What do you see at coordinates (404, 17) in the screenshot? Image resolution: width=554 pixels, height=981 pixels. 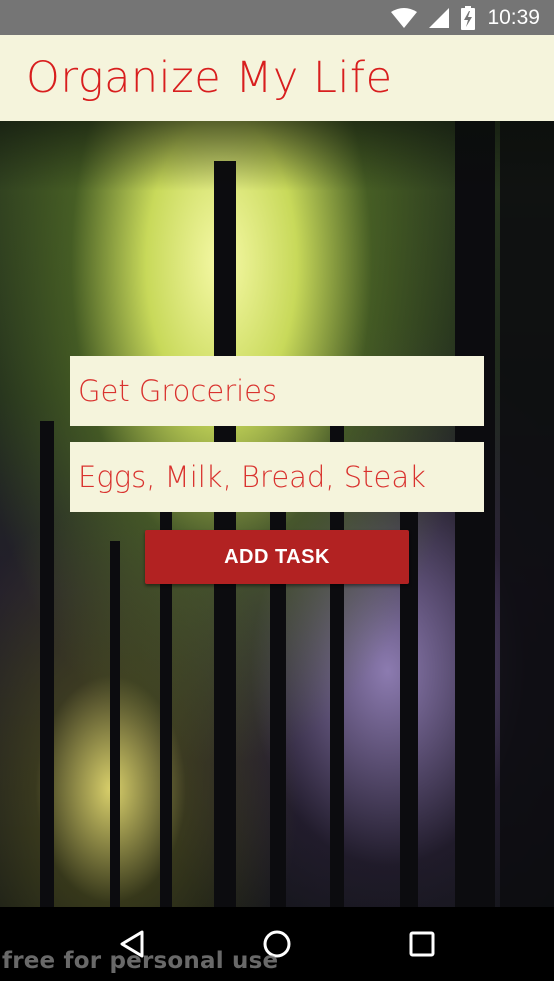 I see `wifi-icon` at bounding box center [404, 17].